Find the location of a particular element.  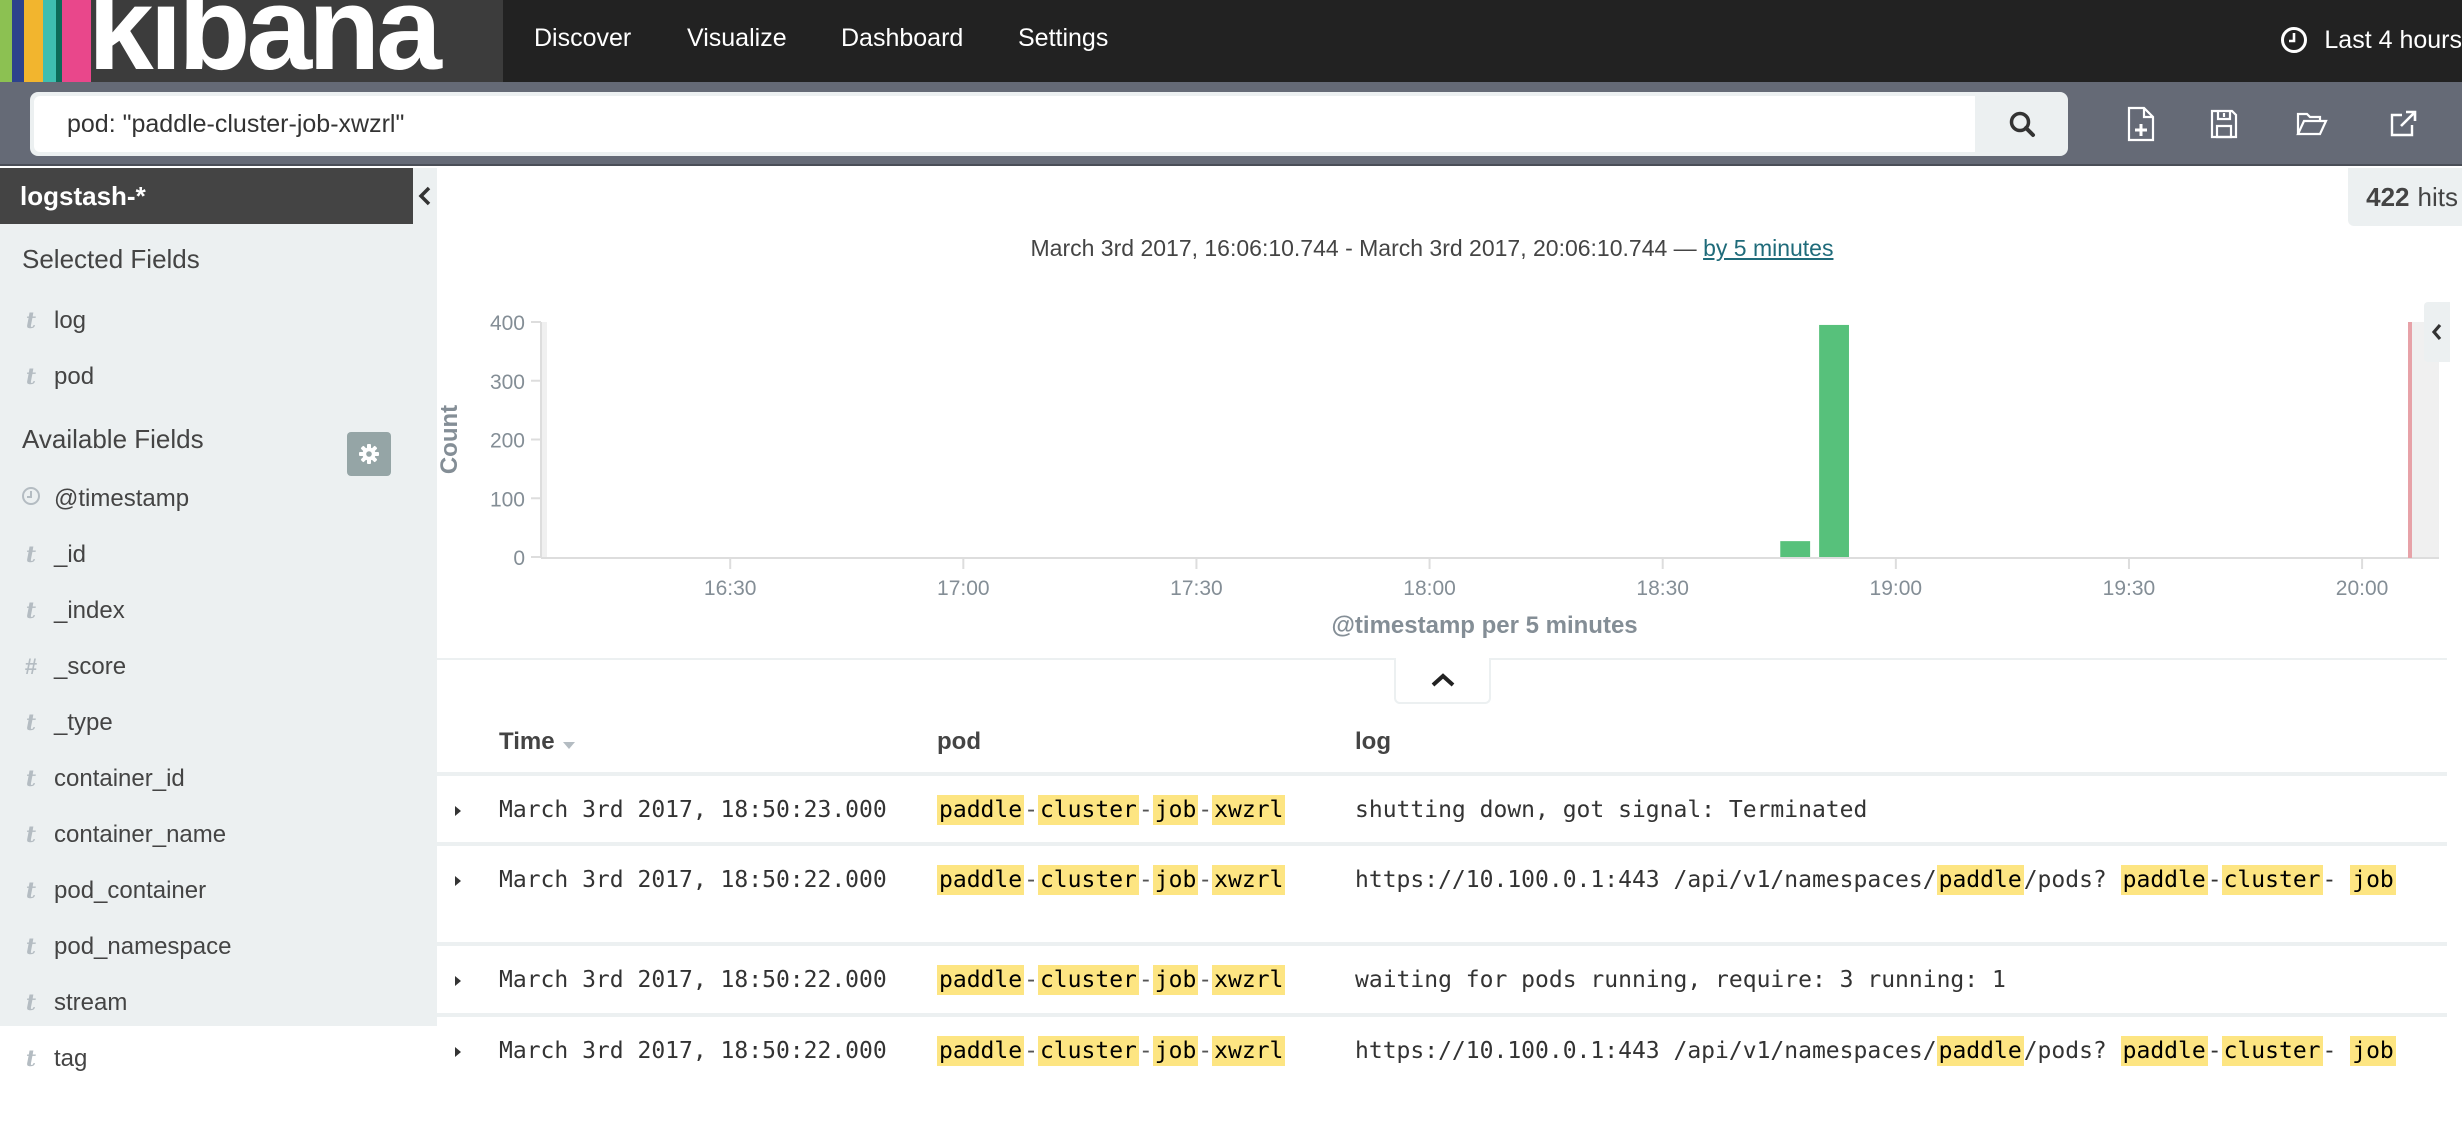

kibana-logo: kibana is located at coordinates (251, 41).